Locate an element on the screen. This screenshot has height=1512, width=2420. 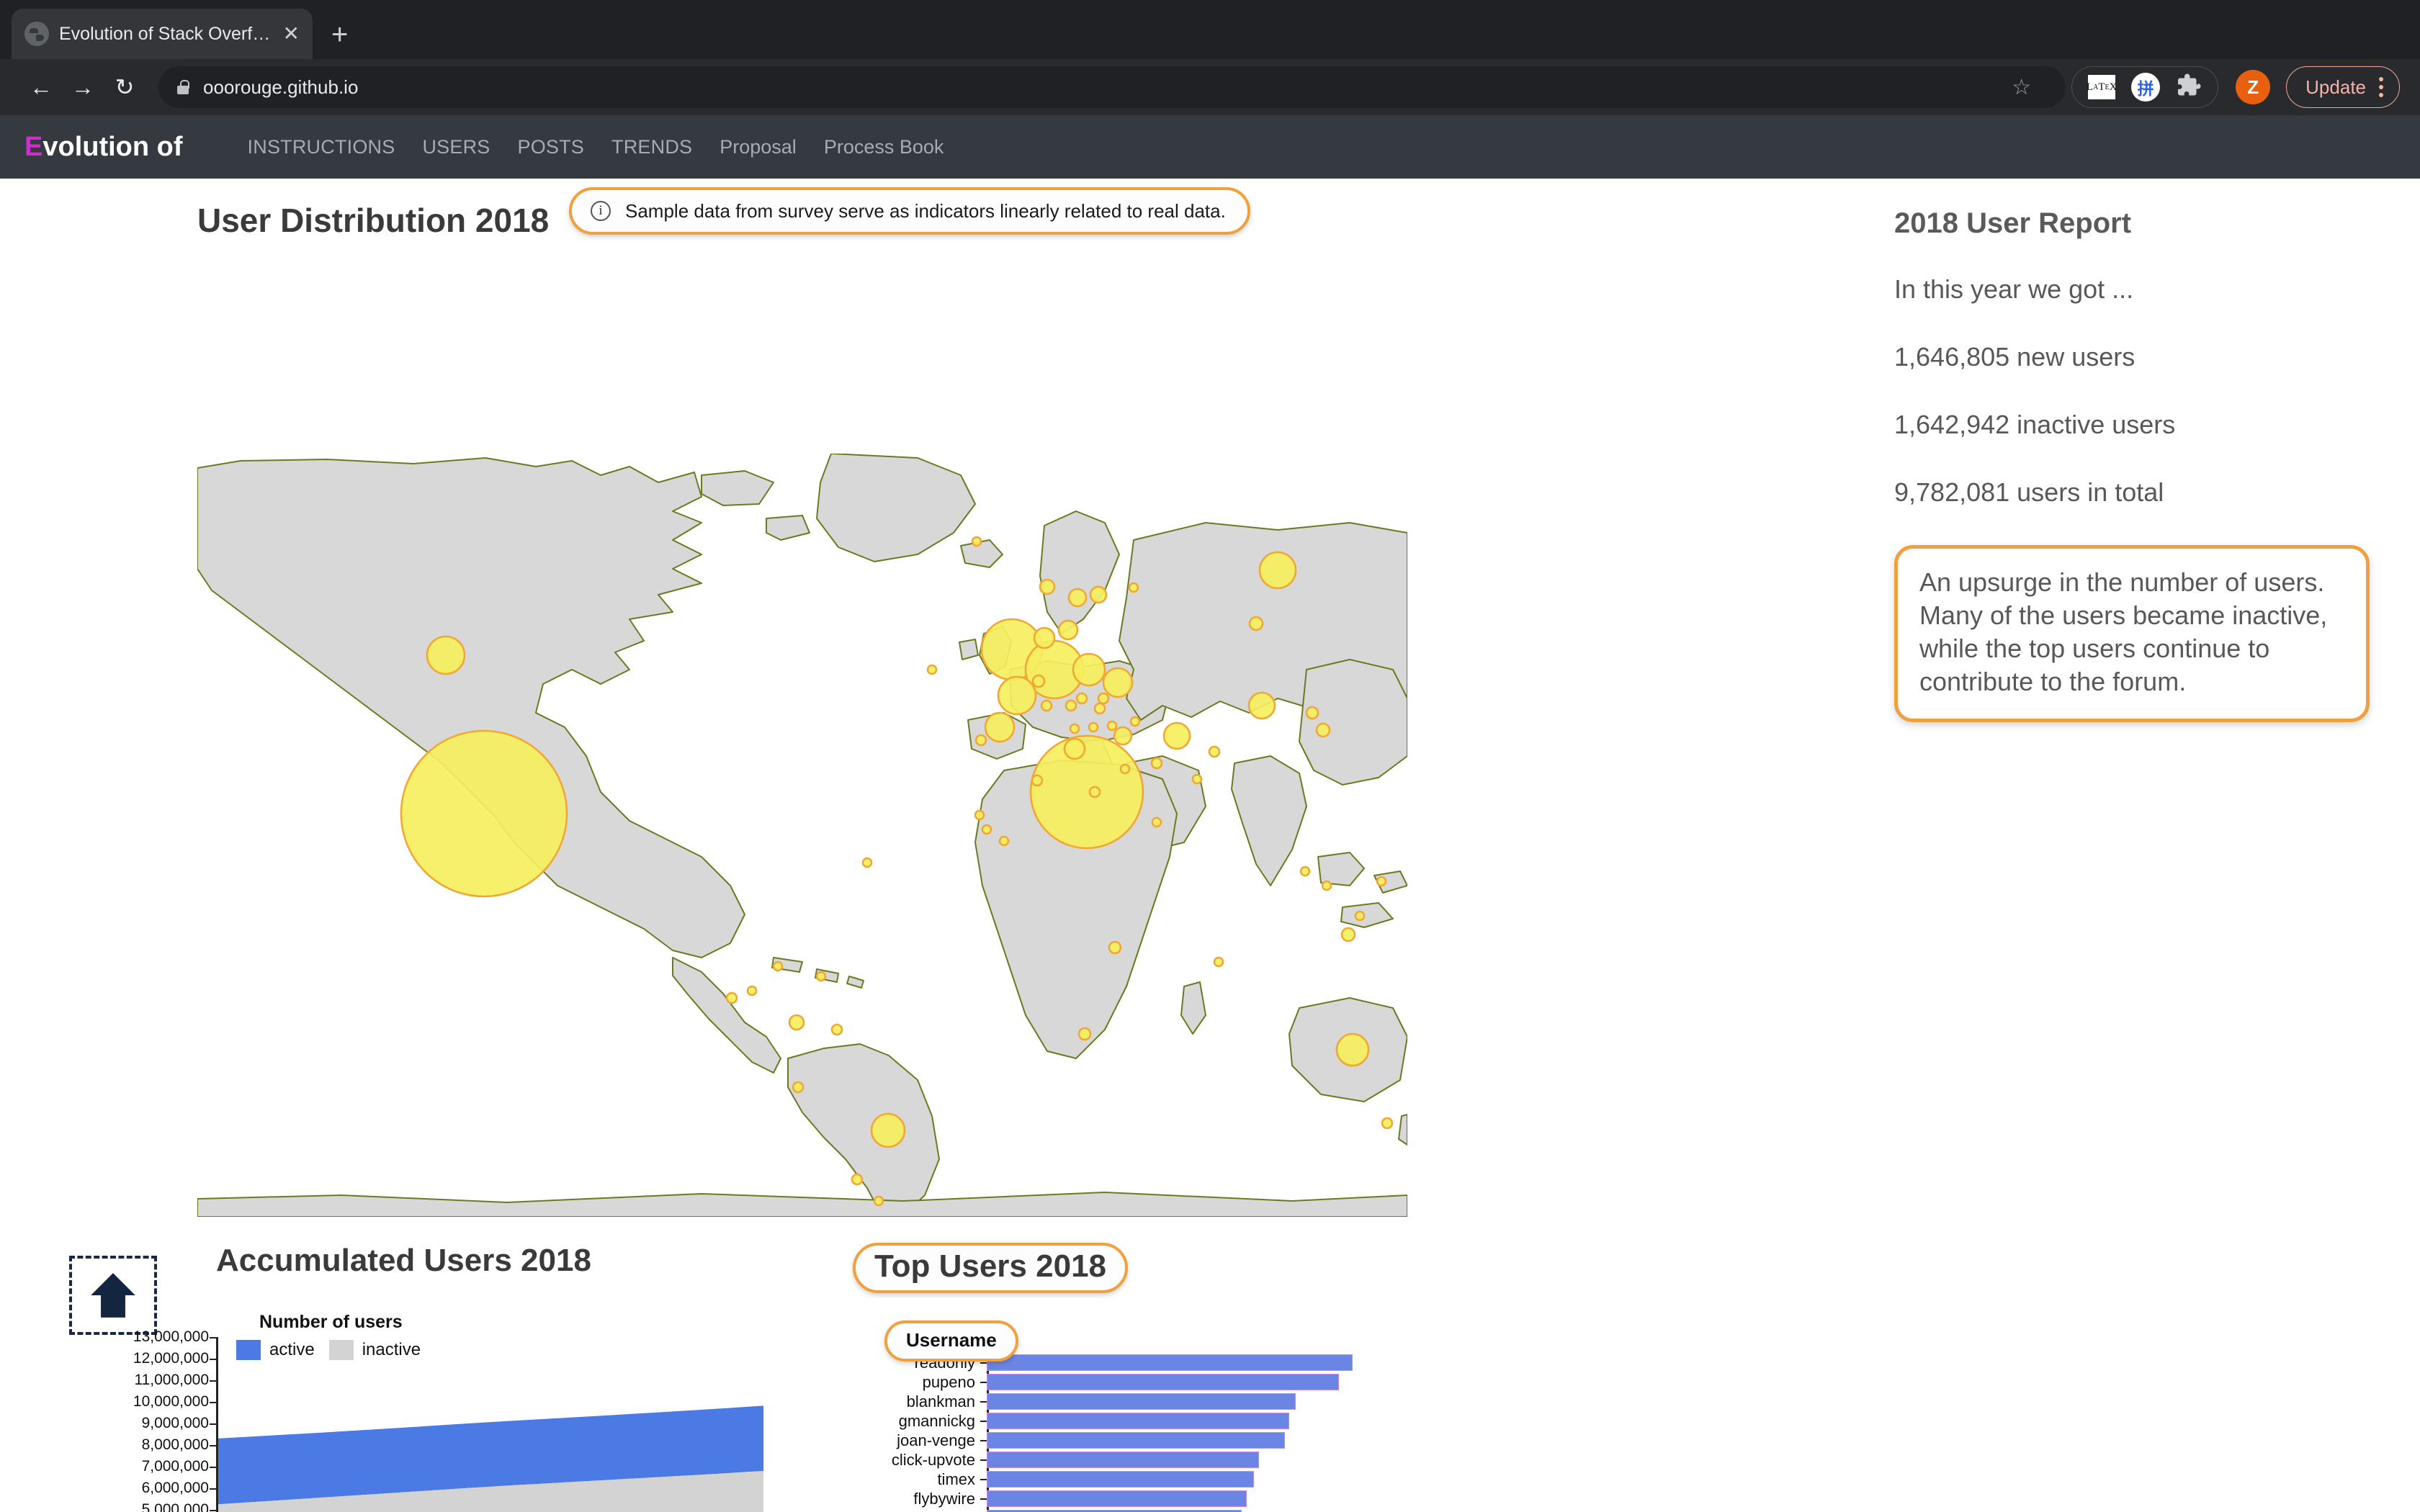
top-users-bar-row: flybywire is located at coordinates (1180, 1499).